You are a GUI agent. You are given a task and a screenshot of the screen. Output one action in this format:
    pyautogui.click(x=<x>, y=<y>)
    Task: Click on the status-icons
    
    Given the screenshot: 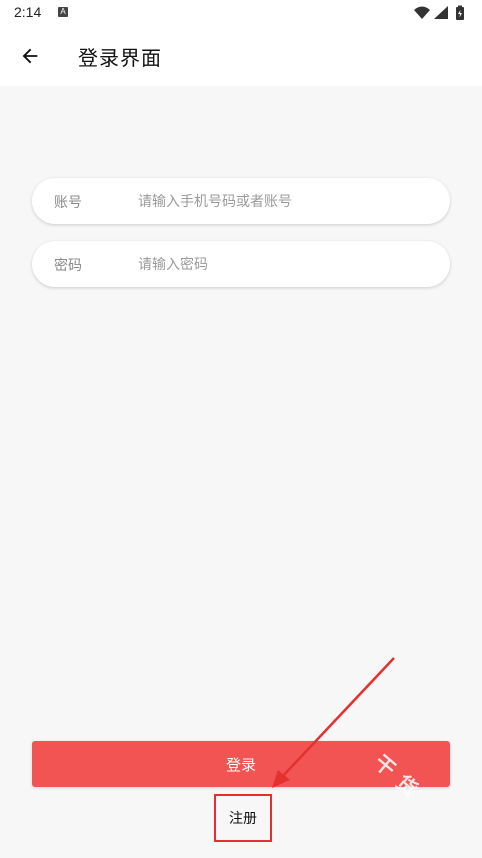 What is the action you would take?
    pyautogui.click(x=440, y=13)
    